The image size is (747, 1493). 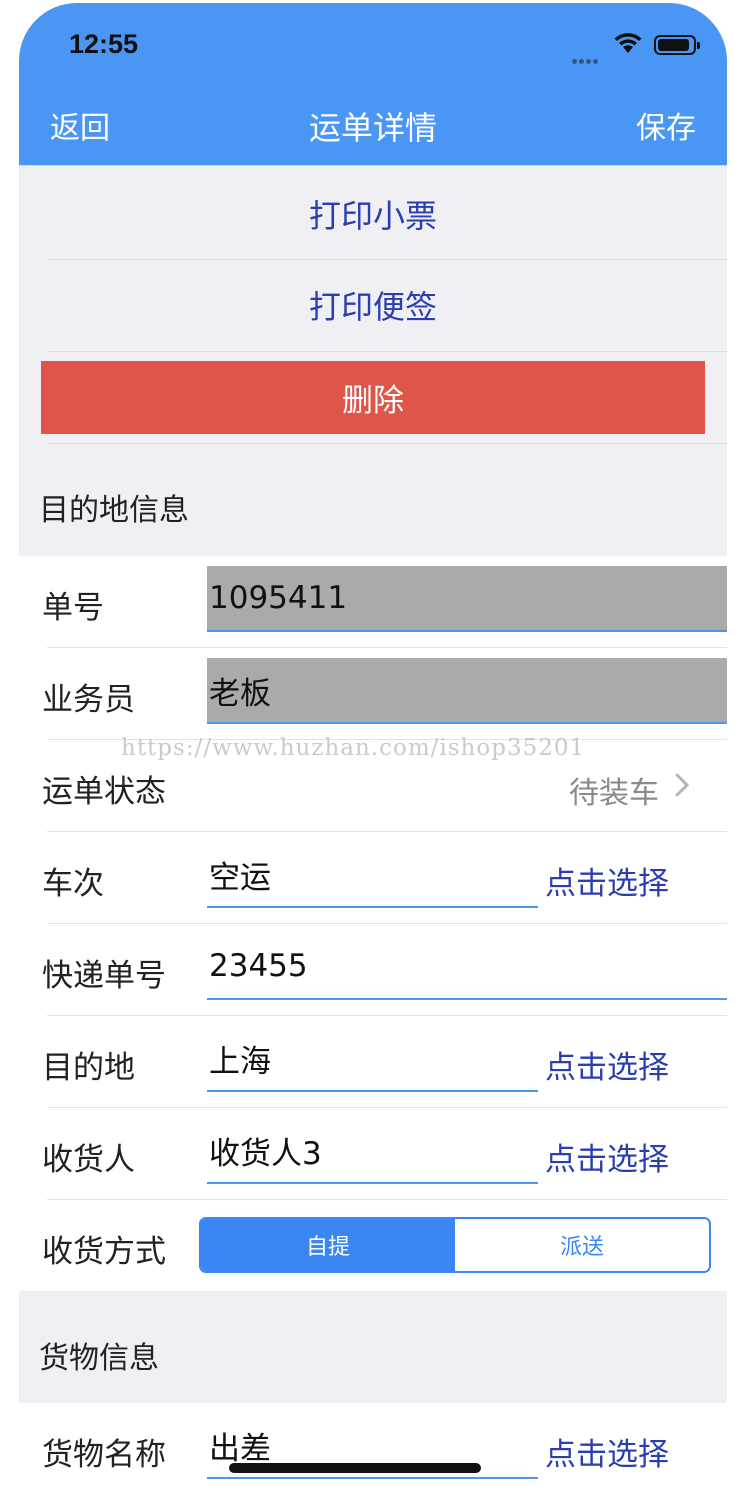 I want to click on consignee-row: 收货人 收货人3 点击选择, so click(x=373, y=1154).